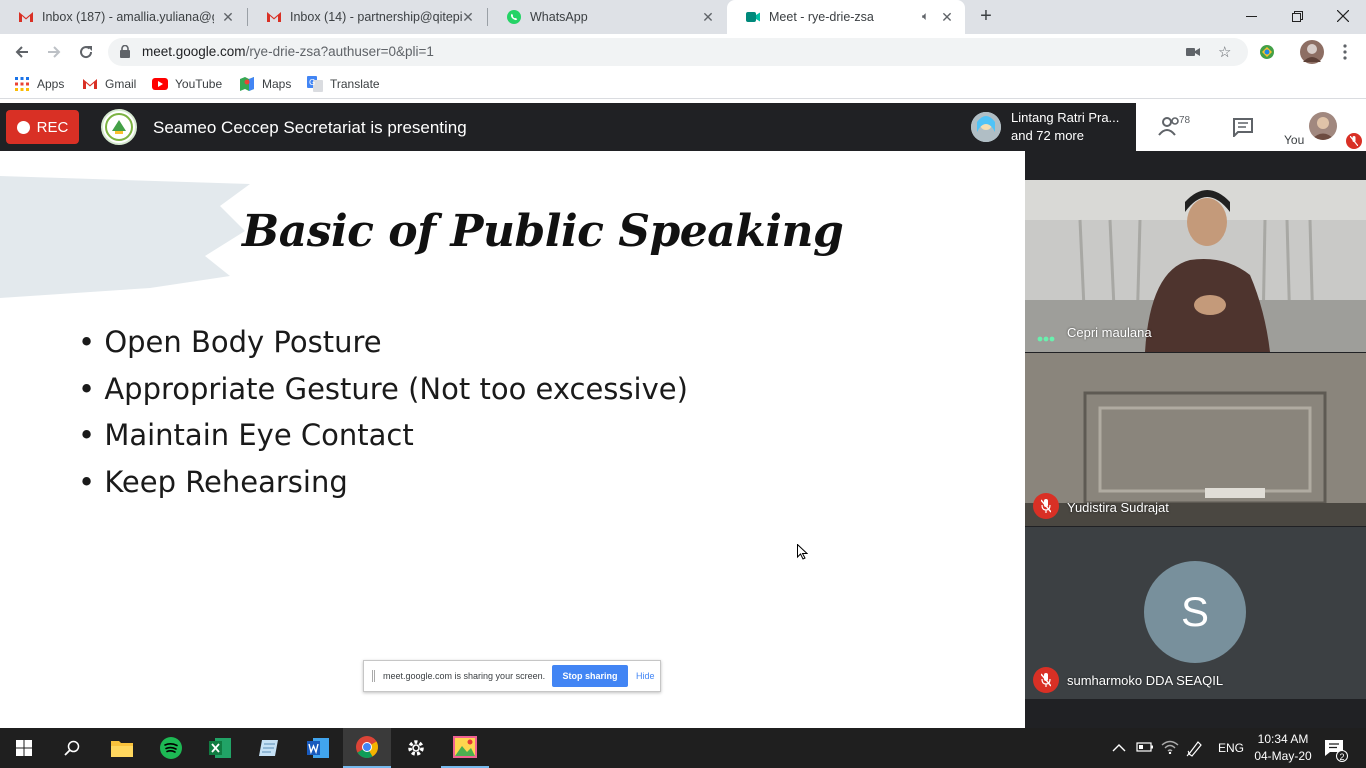 Image resolution: width=1366 pixels, height=768 pixels. What do you see at coordinates (312, 82) in the screenshot?
I see `svg-text: G` at bounding box center [312, 82].